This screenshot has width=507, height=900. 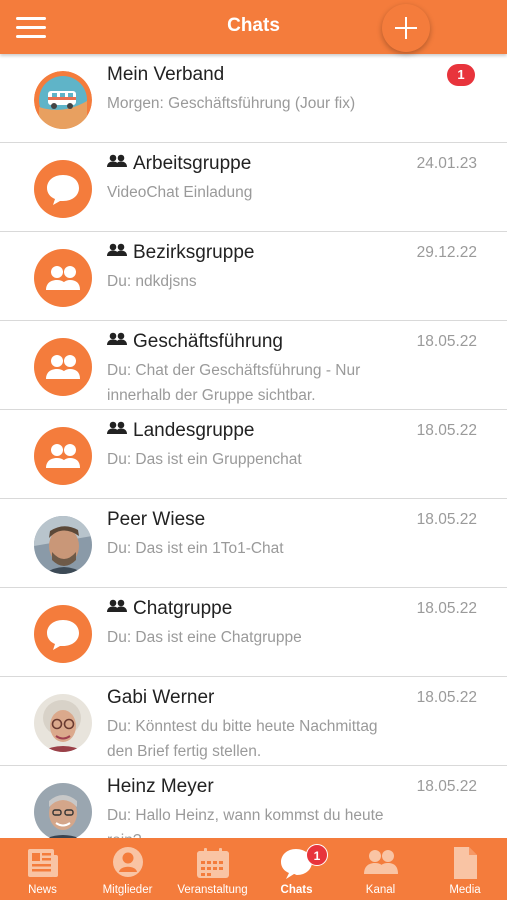 I want to click on tab-label: Veranstaltung, so click(x=212, y=890).